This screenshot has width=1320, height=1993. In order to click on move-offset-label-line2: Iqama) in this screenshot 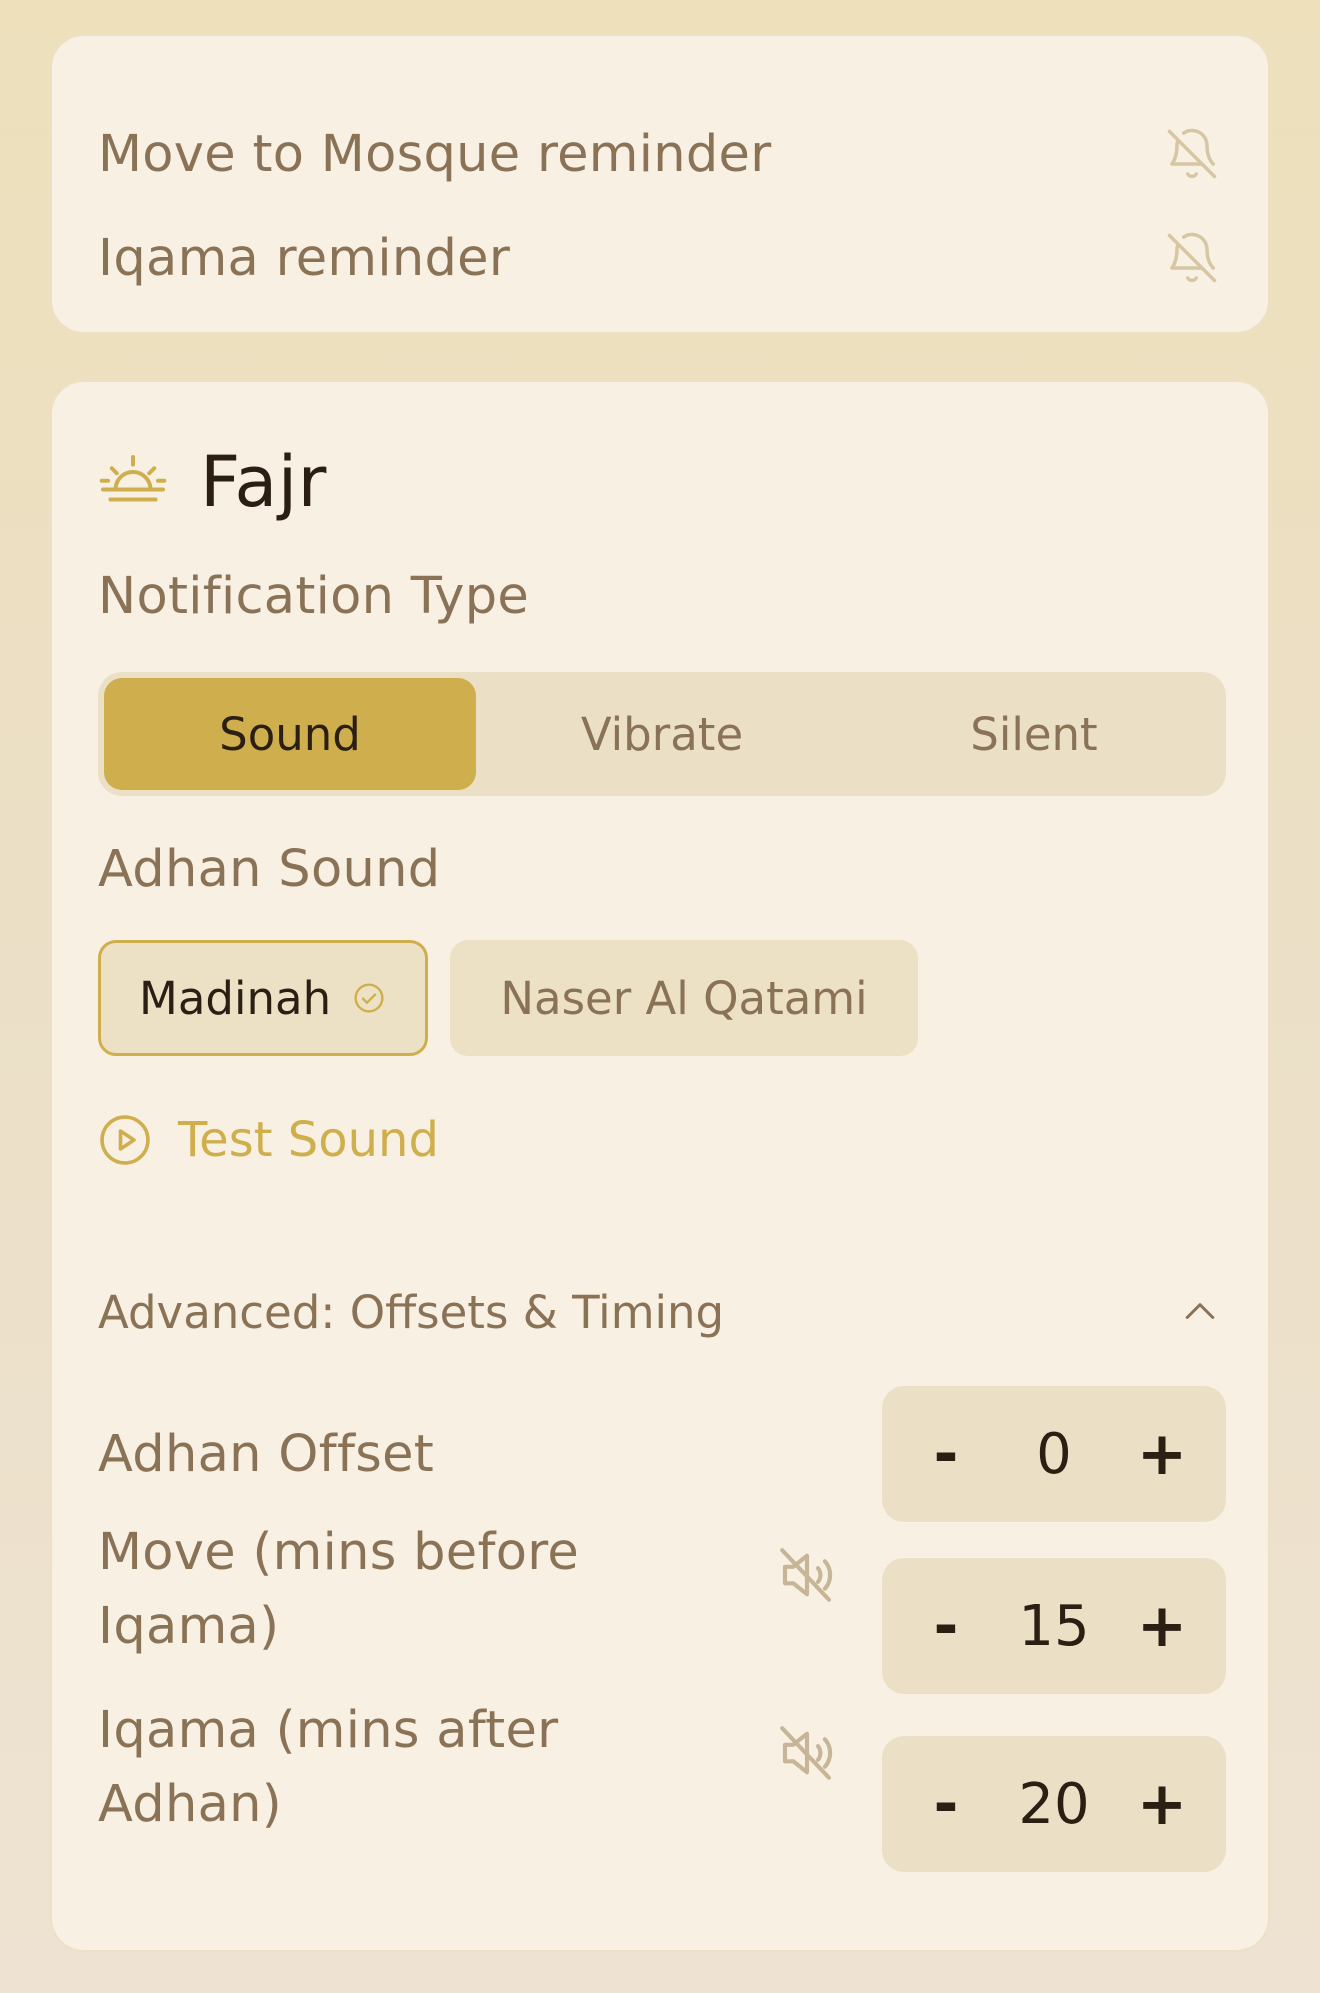, I will do `click(189, 1626)`.